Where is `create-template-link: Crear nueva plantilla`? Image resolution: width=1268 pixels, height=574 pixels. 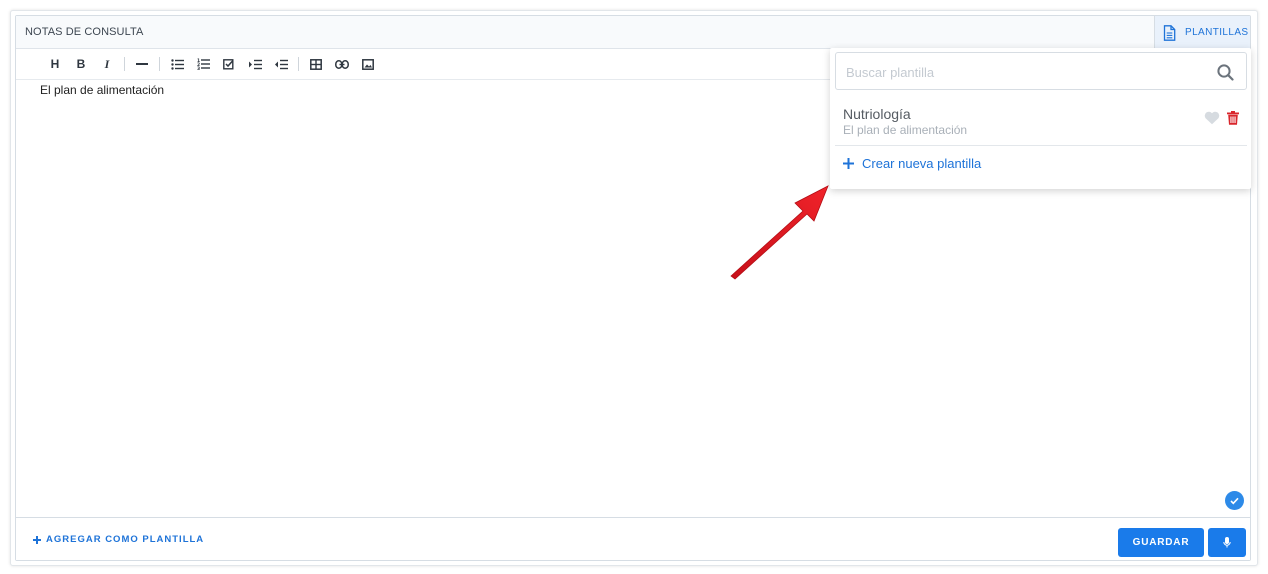 create-template-link: Crear nueva plantilla is located at coordinates (912, 163).